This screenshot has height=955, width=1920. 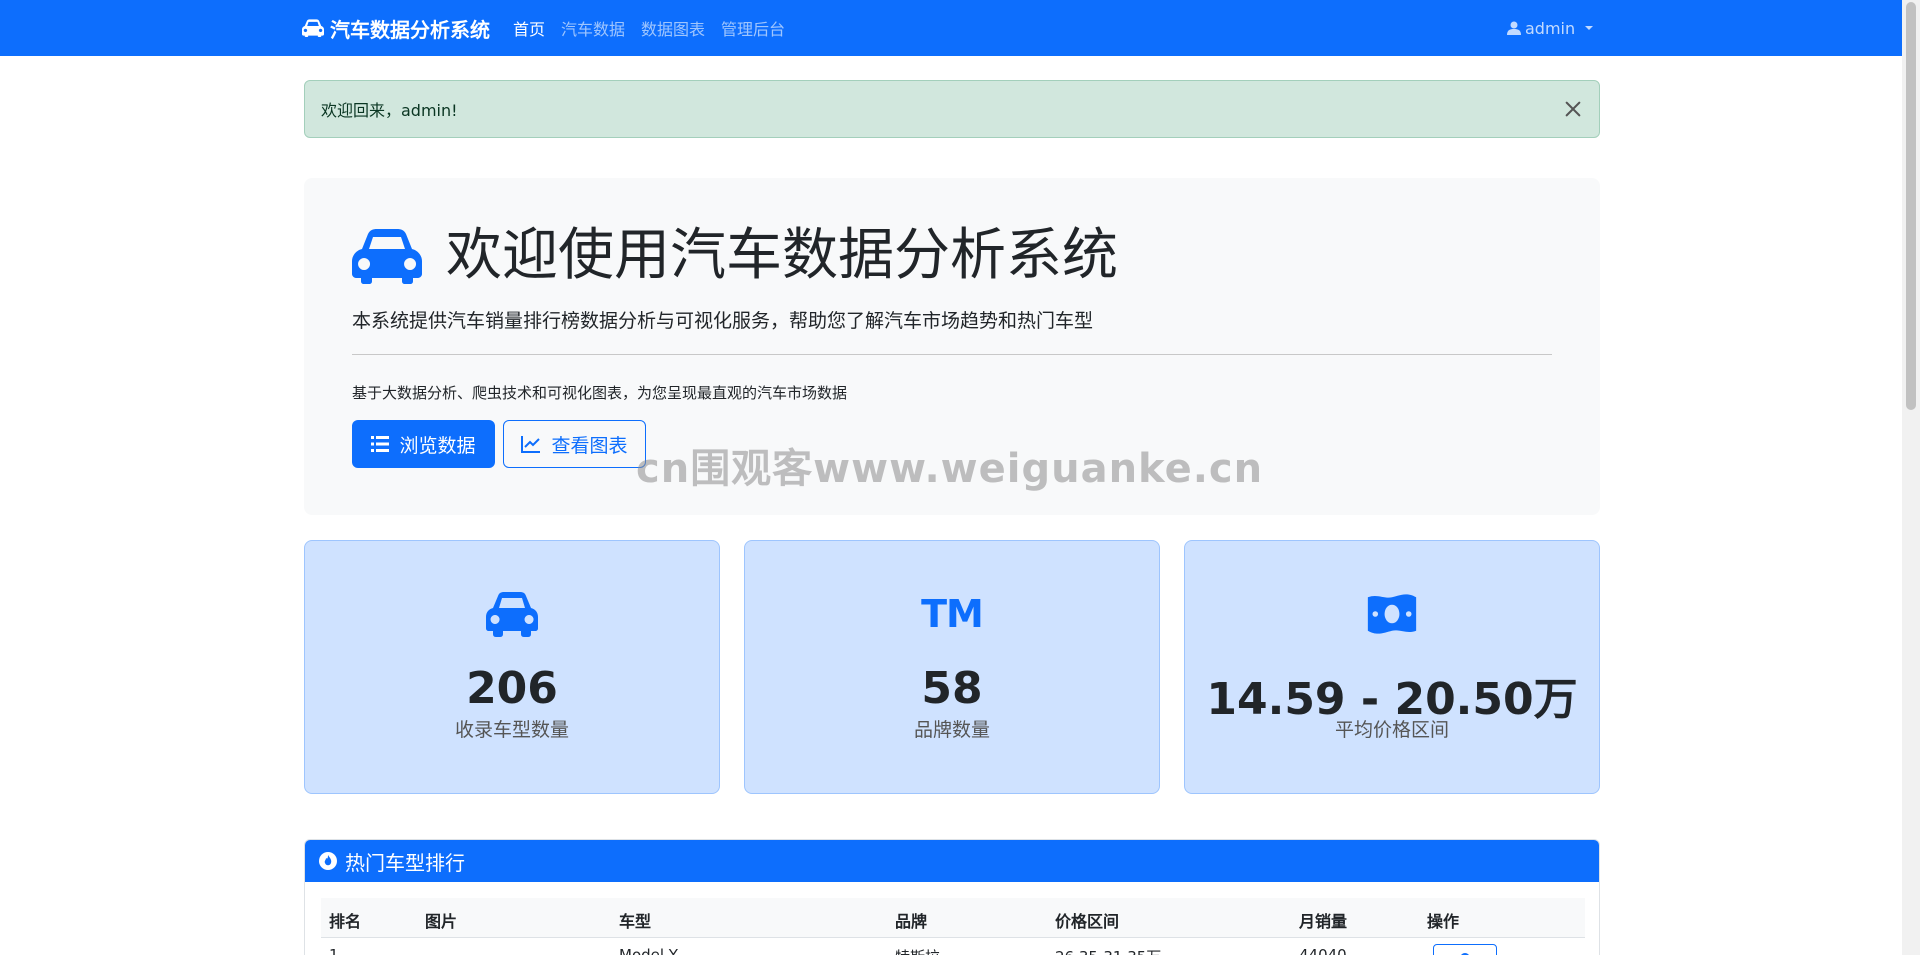 I want to click on stat-card-price: 14.59 - 20.50万 平均价格区间, so click(x=1392, y=667).